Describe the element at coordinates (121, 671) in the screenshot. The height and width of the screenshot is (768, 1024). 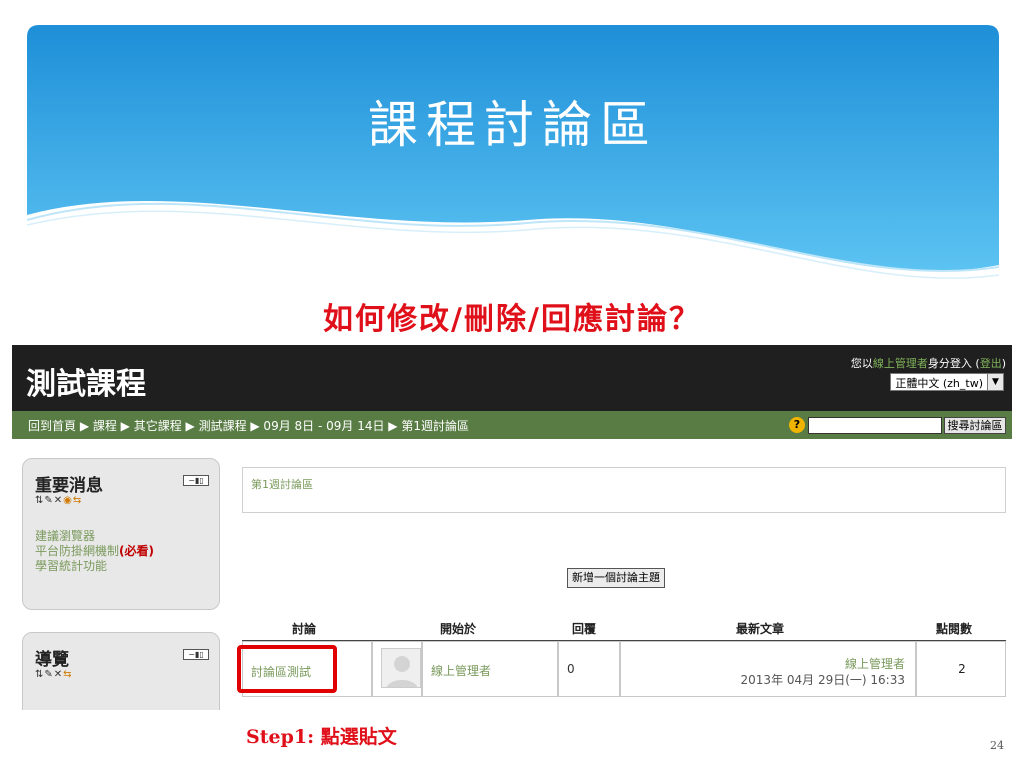
I see `nav-block: 導覽 −▮▯ ⇅✎✕⇆` at that location.